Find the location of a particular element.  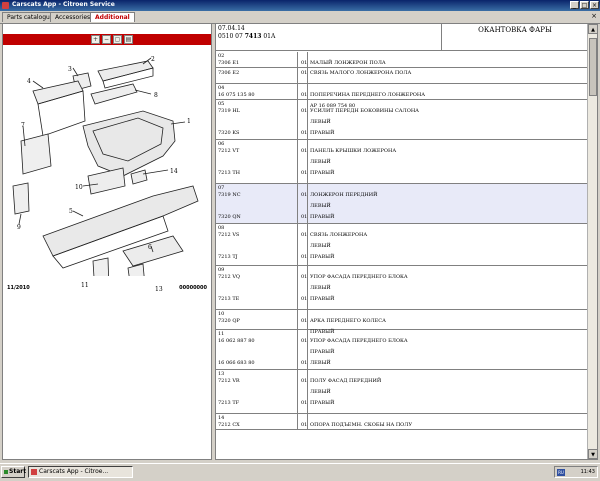

part-number: 7306 E2 is located at coordinates (228, 73).